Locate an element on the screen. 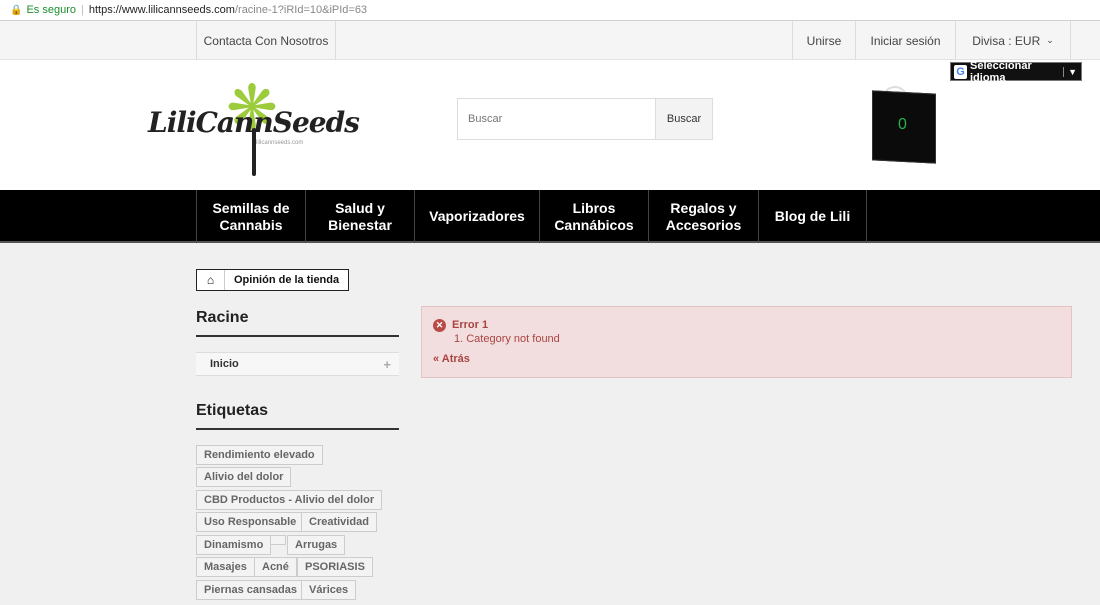  url-host: https://www.lilicannseeds.com is located at coordinates (161, 10).